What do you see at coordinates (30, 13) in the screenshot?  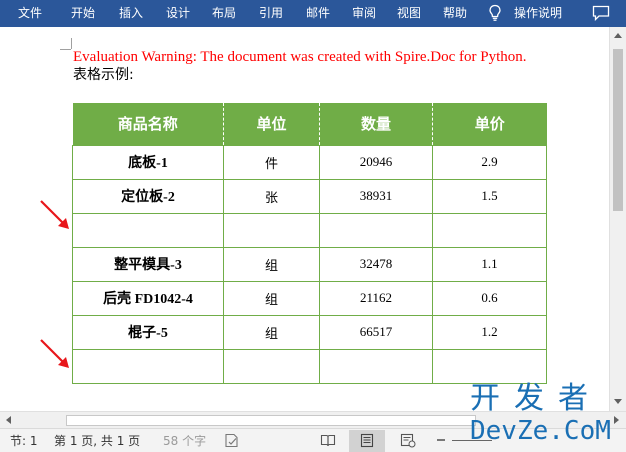 I see `tab-file: 文件` at bounding box center [30, 13].